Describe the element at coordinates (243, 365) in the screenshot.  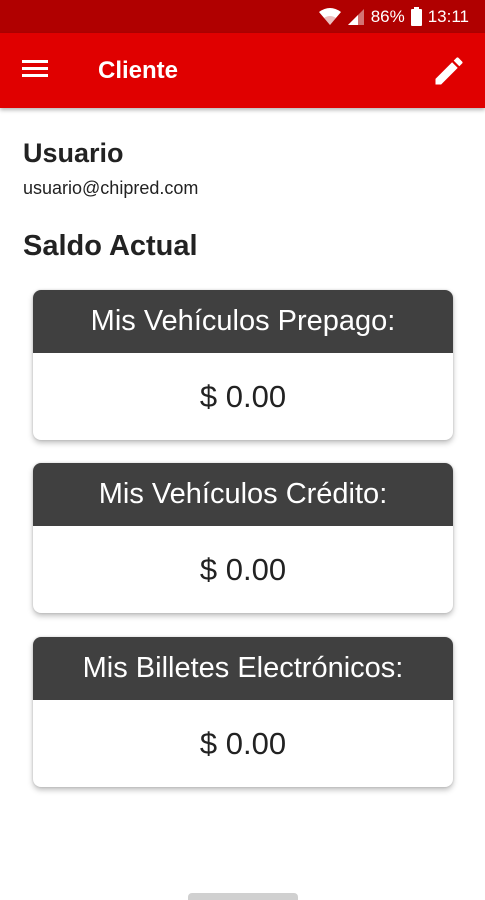
I see `balance-card-prepaid: Mis Vehículos Prepago: $ 0.00` at that location.